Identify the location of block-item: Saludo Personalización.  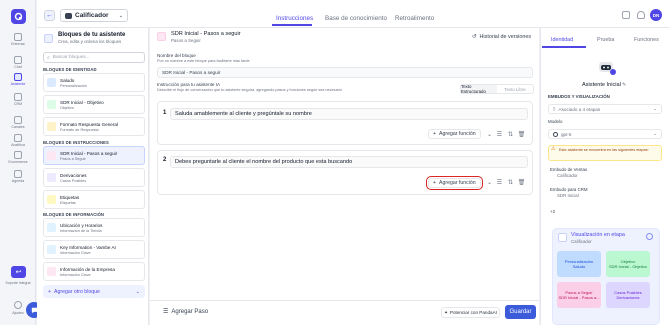
(94, 82).